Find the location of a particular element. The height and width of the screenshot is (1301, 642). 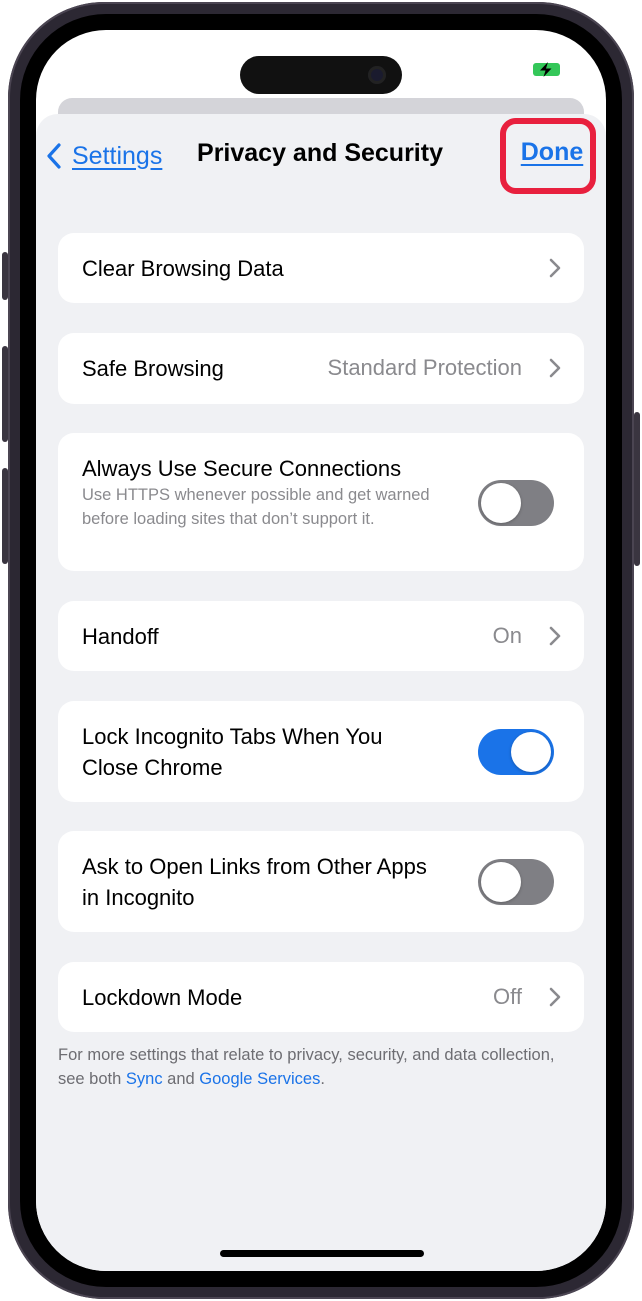

wifi-icon is located at coordinates (506, 67).